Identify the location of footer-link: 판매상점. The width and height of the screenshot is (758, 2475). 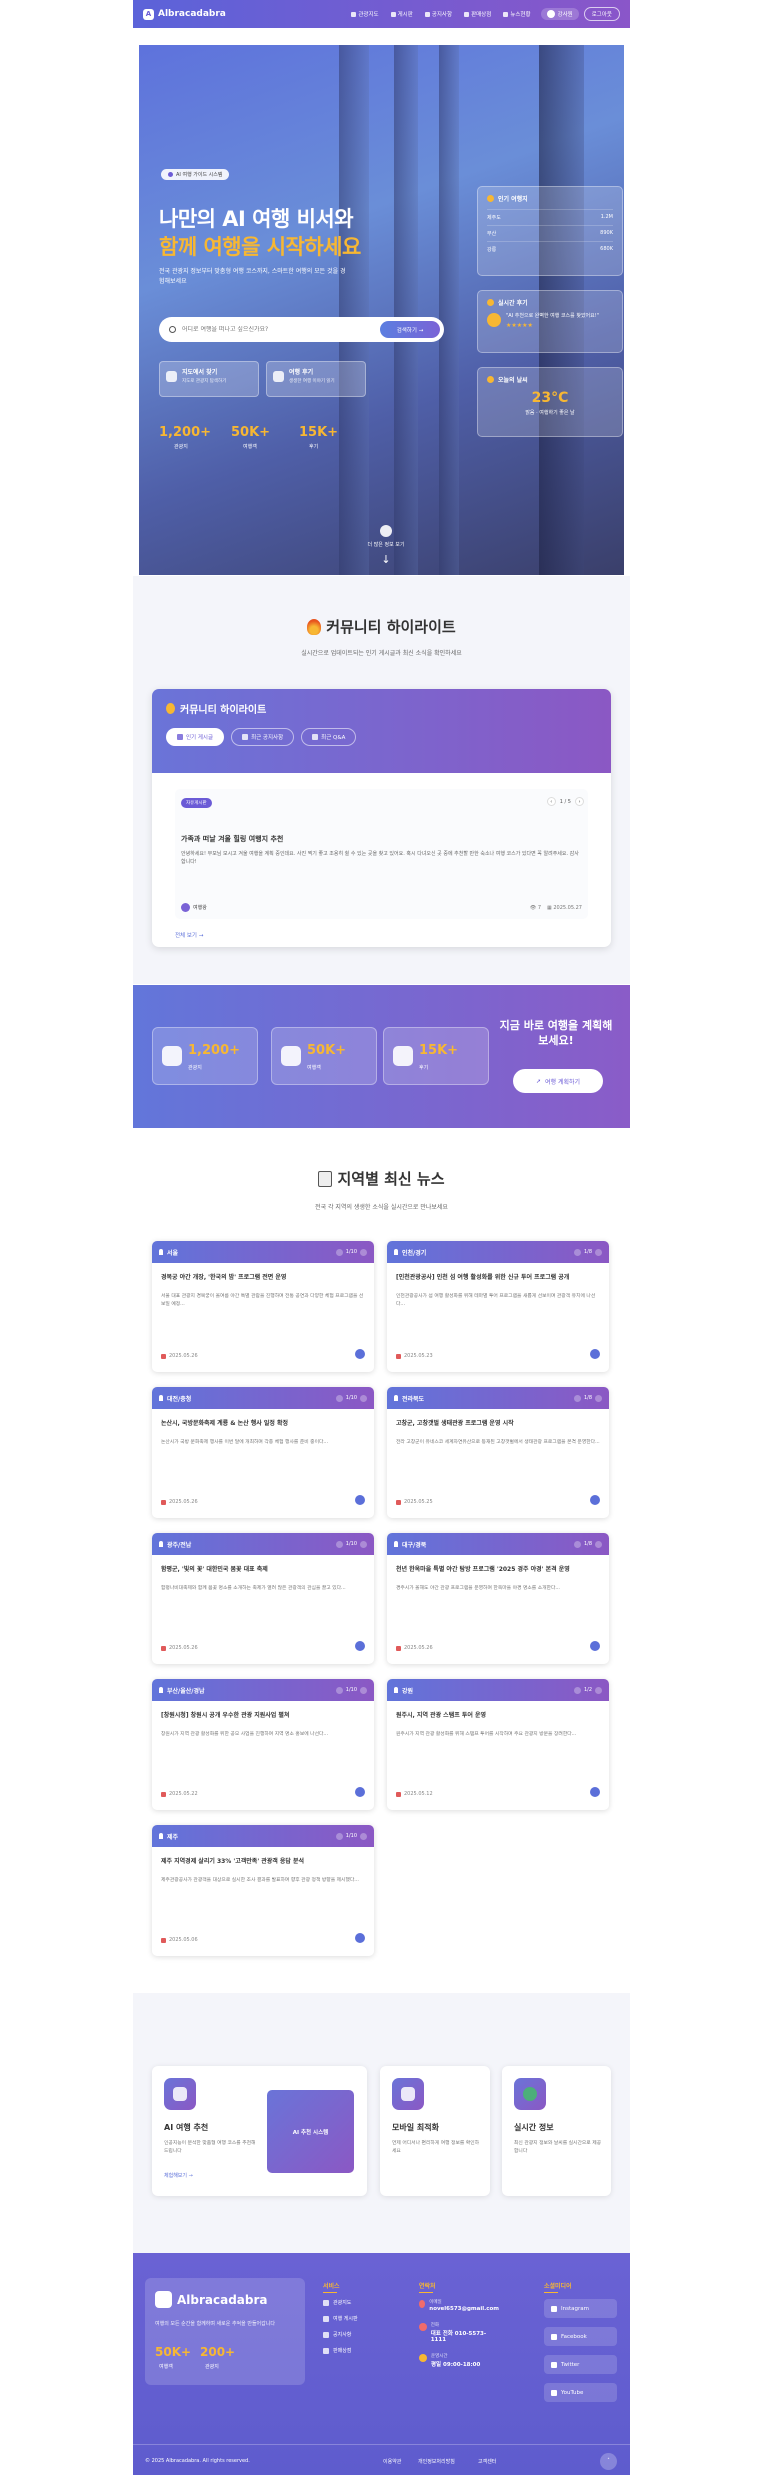
(340, 2350).